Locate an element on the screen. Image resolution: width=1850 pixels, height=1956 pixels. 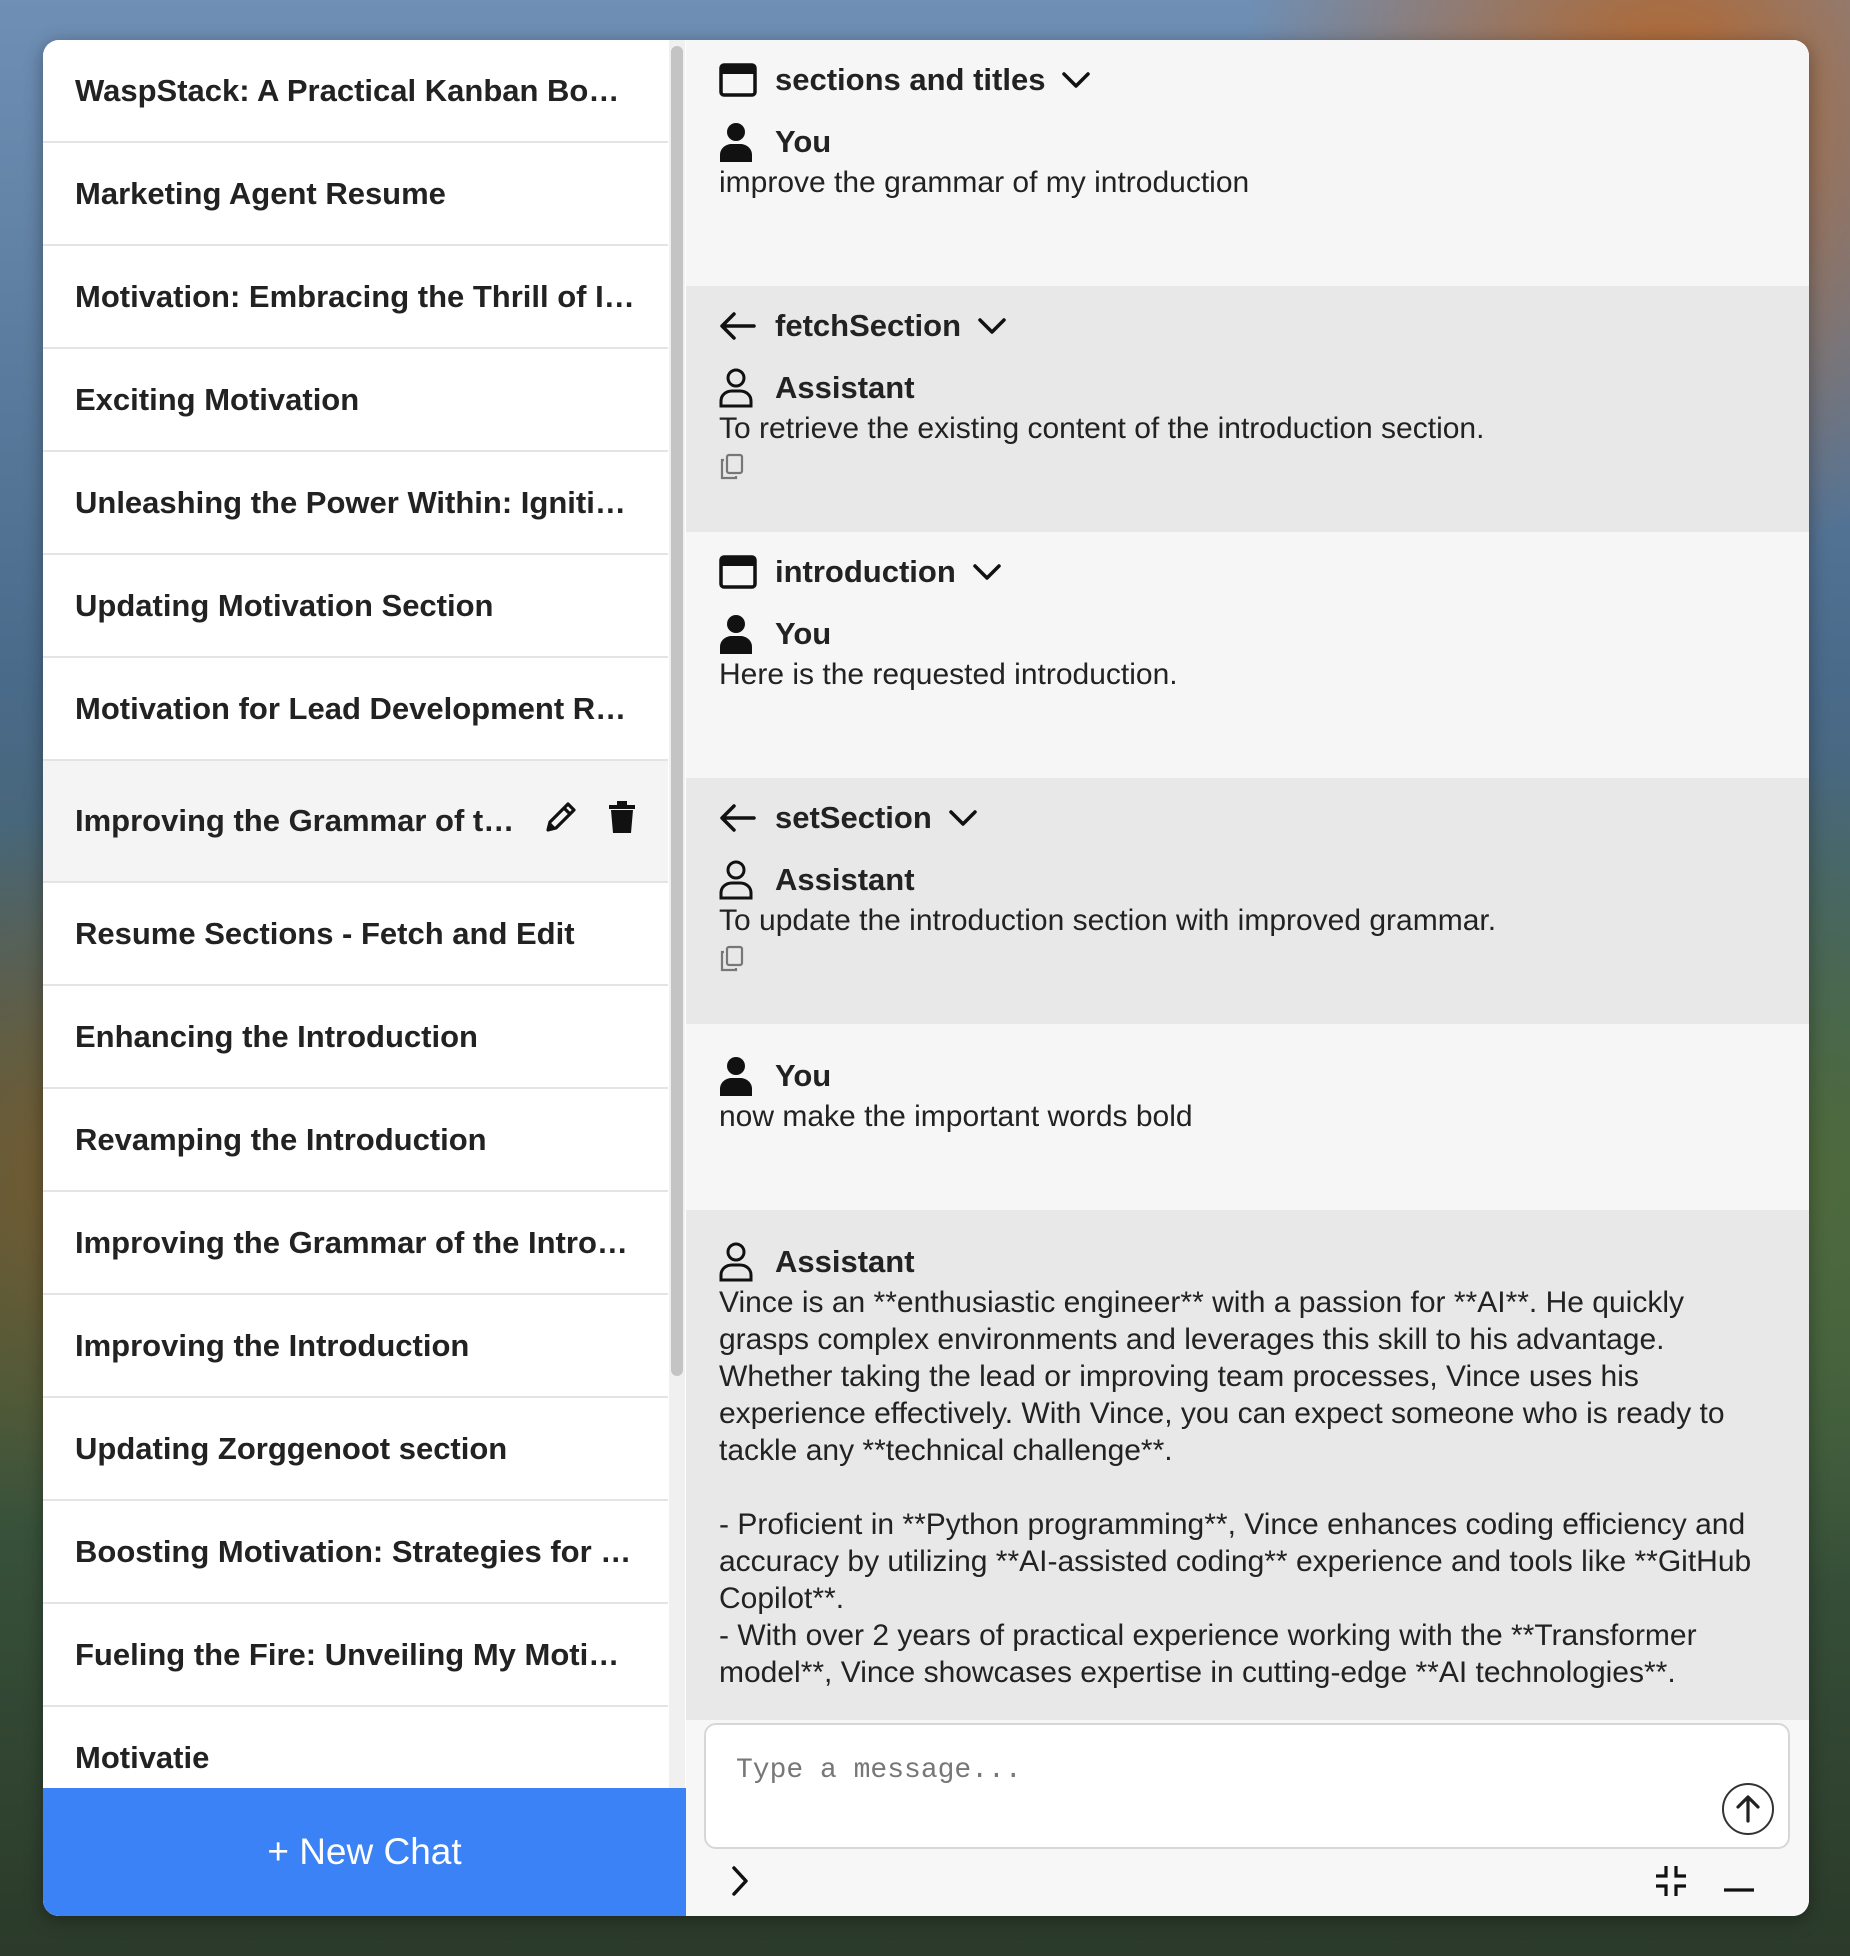
shrink-window-button is located at coordinates (1671, 1883).